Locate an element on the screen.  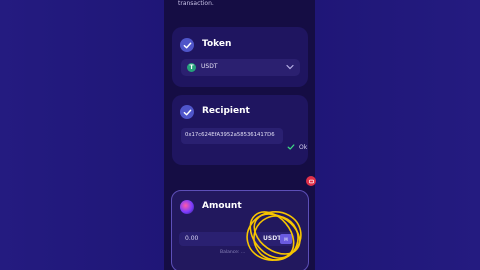
recipient-card: Recipient 0x17c624EfA3952a585361417D6 Ok is located at coordinates (240, 130).